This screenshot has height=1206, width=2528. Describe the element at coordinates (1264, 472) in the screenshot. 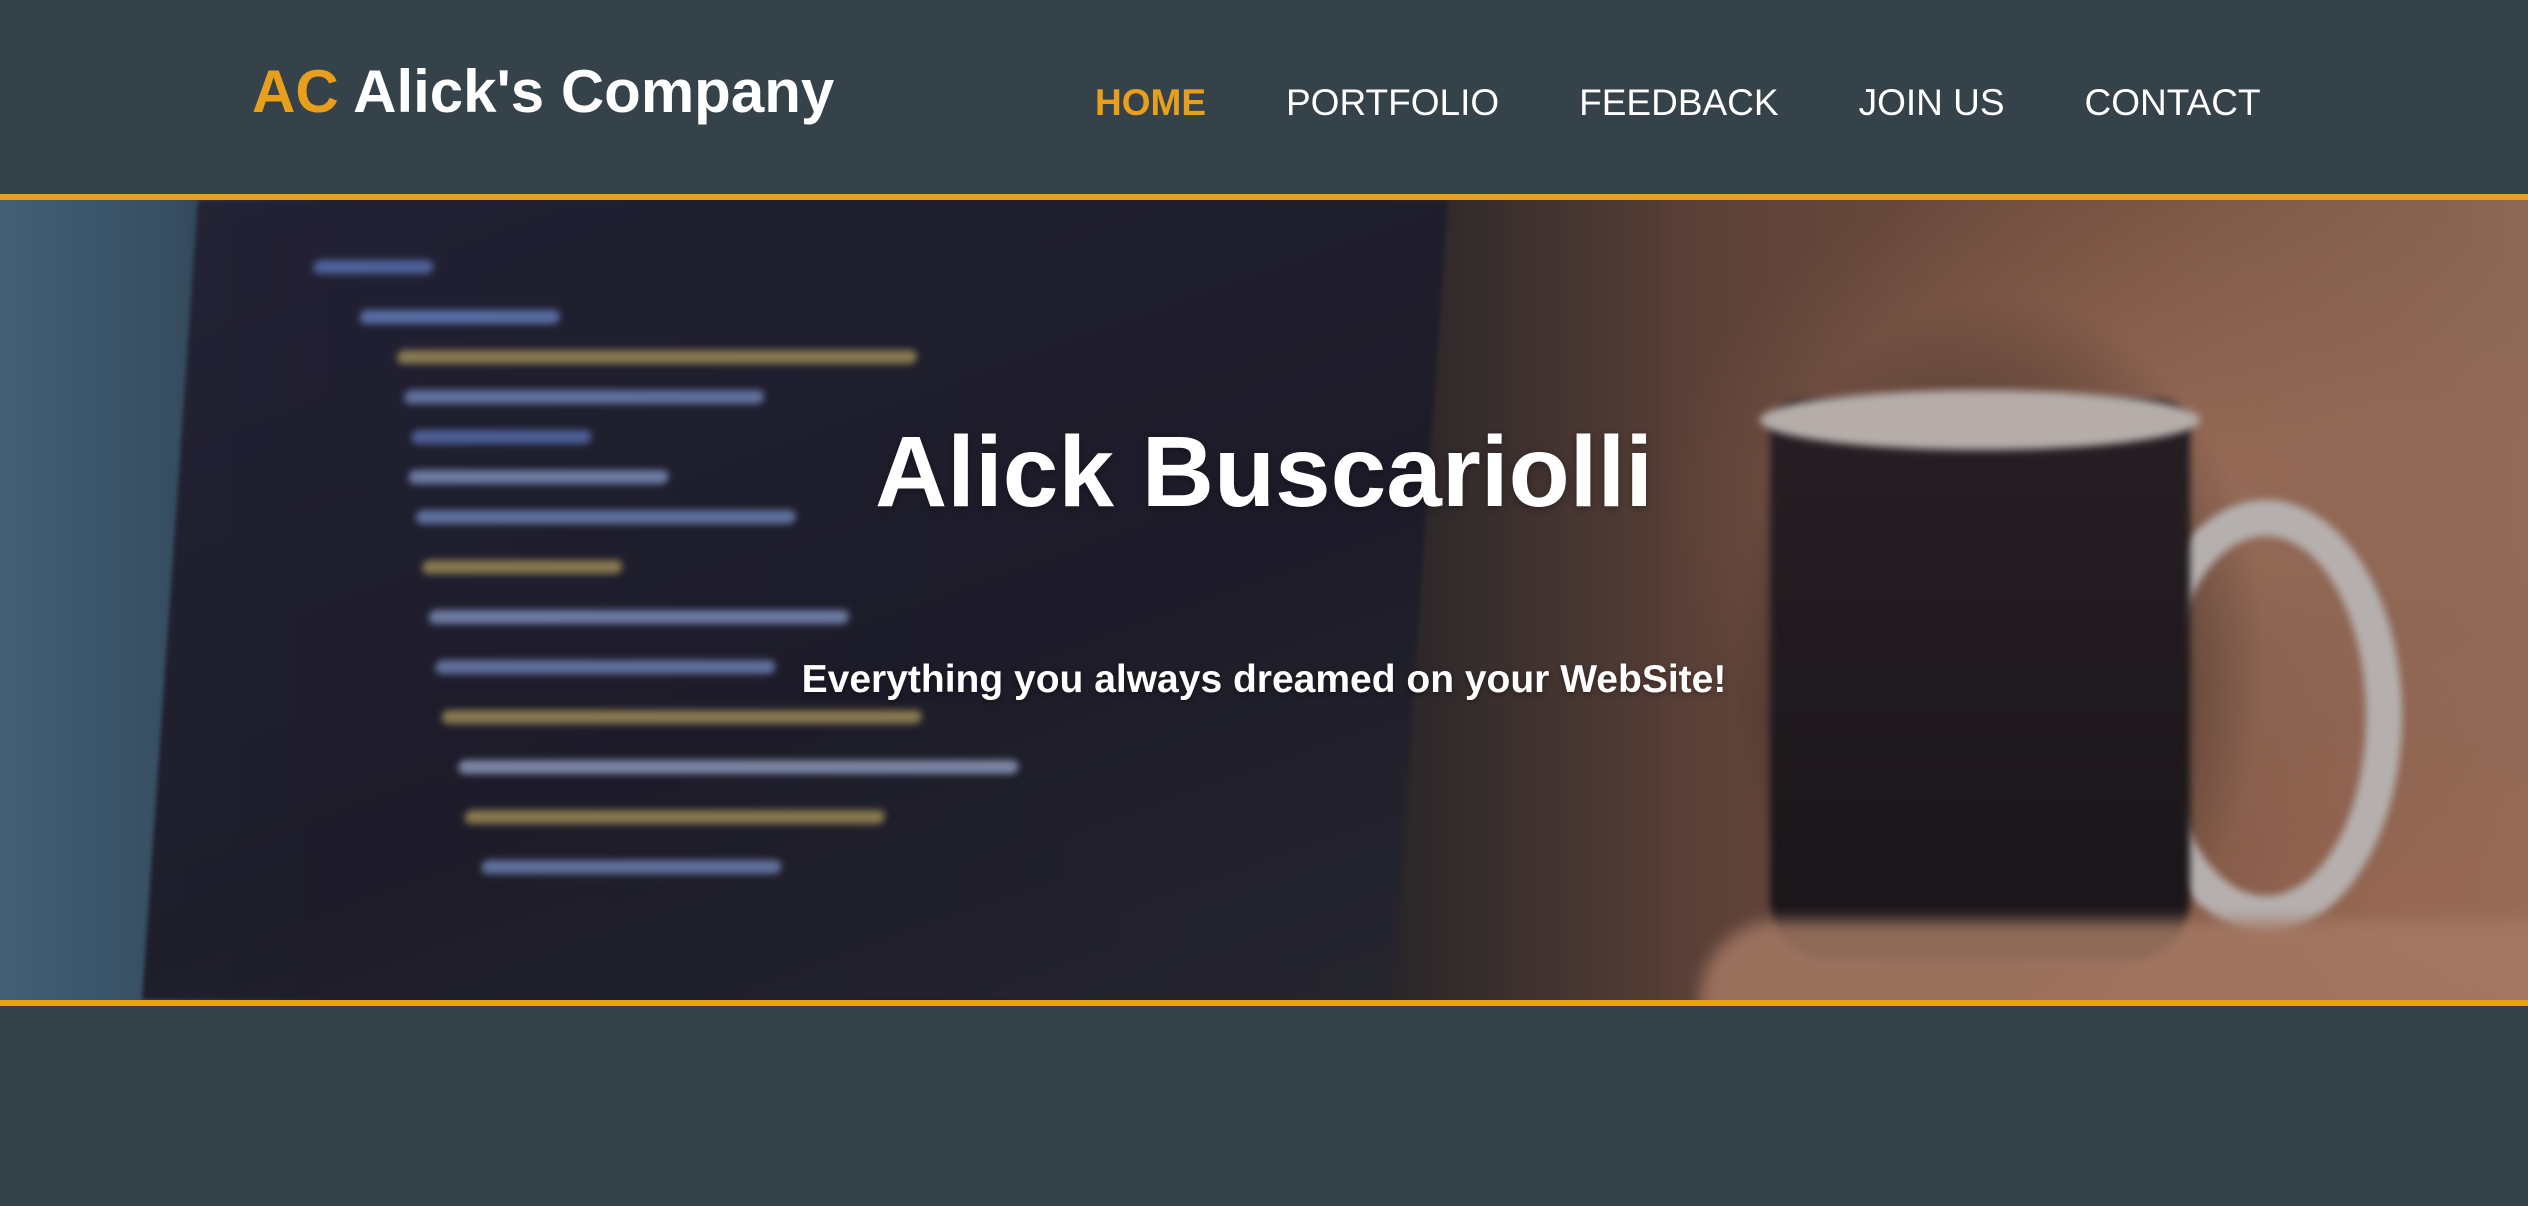

I see `hero-title: Alick Buscariolli` at that location.